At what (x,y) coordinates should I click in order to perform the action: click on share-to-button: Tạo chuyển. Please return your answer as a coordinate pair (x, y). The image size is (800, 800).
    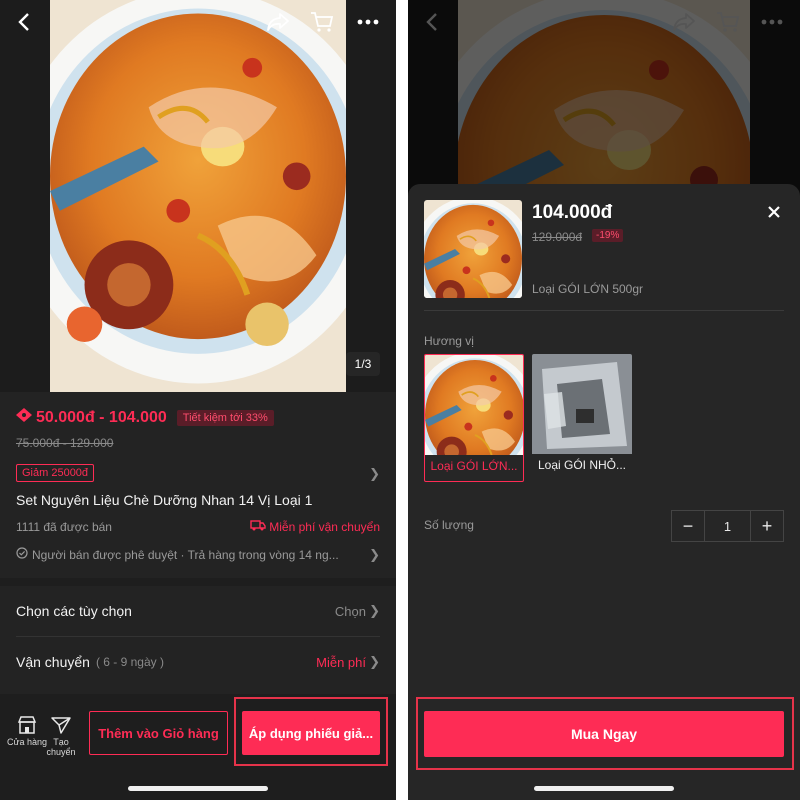
    Looking at the image, I should click on (61, 736).